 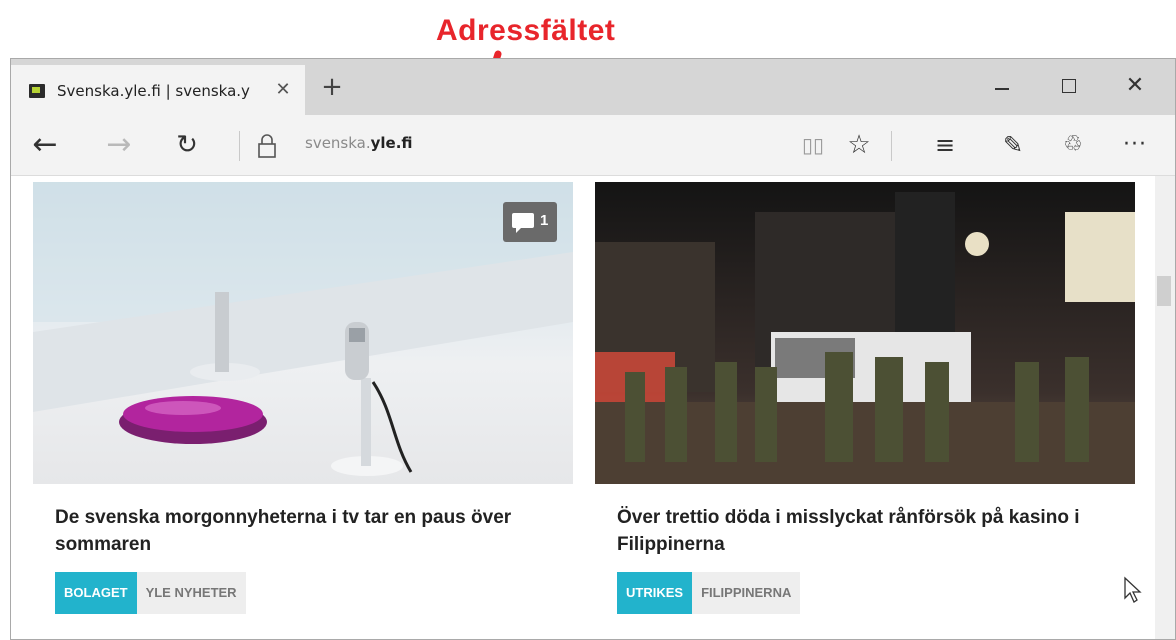 What do you see at coordinates (391, 143) in the screenshot?
I see `url-domain: yle.fi` at bounding box center [391, 143].